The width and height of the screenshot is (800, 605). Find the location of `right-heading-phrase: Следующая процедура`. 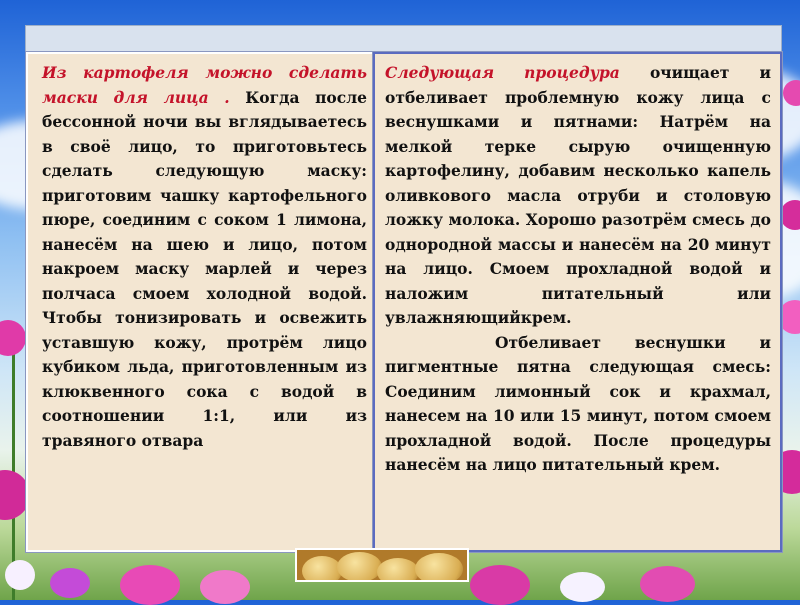

right-heading-phrase: Следующая процедура is located at coordinates (502, 72).